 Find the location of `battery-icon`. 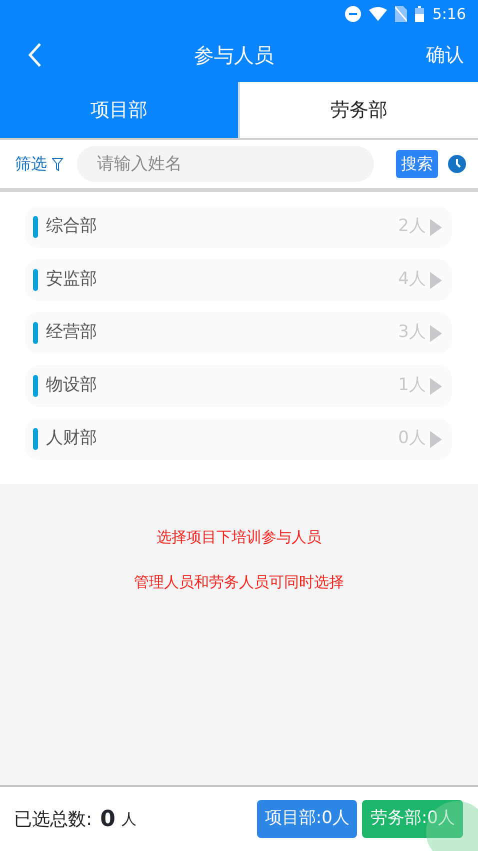

battery-icon is located at coordinates (419, 14).